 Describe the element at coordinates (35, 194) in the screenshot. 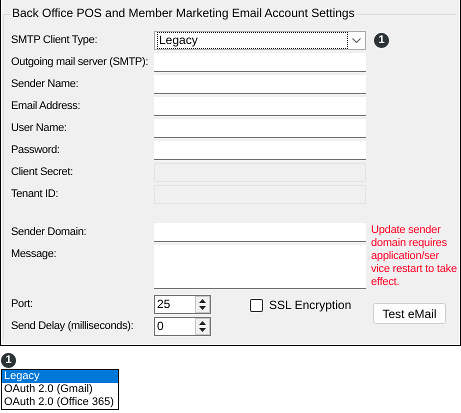

I see `field-label: Tenant ID:` at that location.